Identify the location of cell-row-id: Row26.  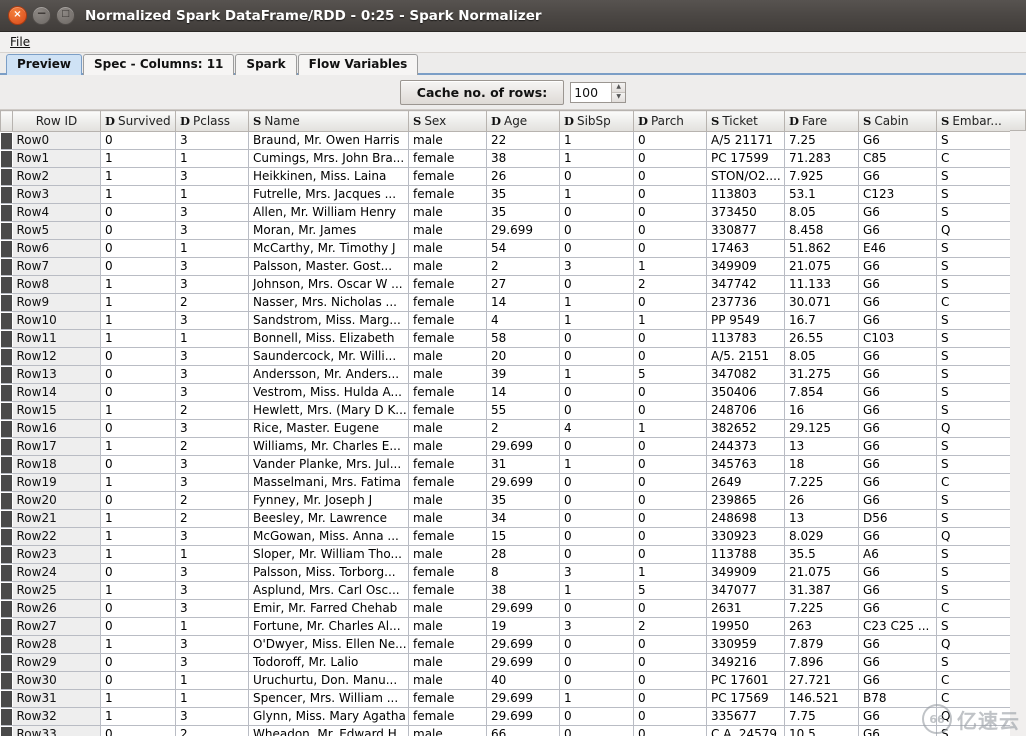
(56, 608).